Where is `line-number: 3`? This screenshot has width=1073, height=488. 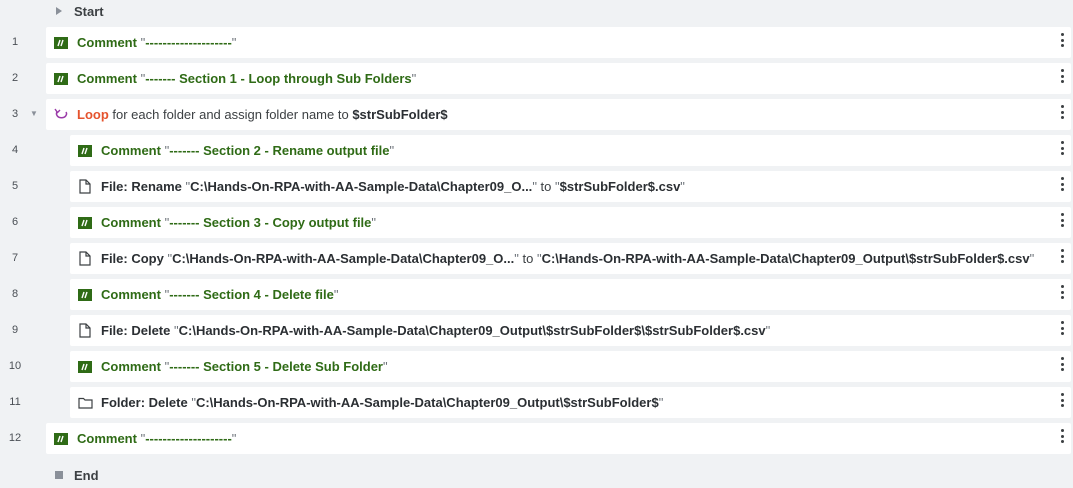
line-number: 3 is located at coordinates (15, 114).